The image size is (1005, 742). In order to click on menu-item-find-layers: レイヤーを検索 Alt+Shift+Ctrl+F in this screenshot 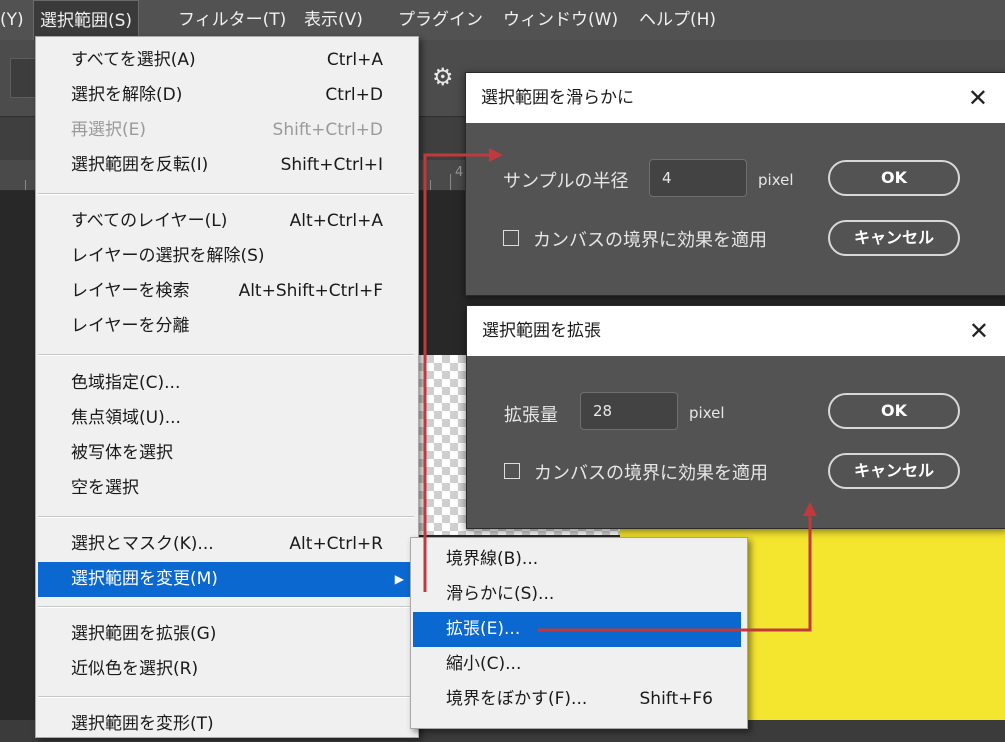, I will do `click(226, 291)`.